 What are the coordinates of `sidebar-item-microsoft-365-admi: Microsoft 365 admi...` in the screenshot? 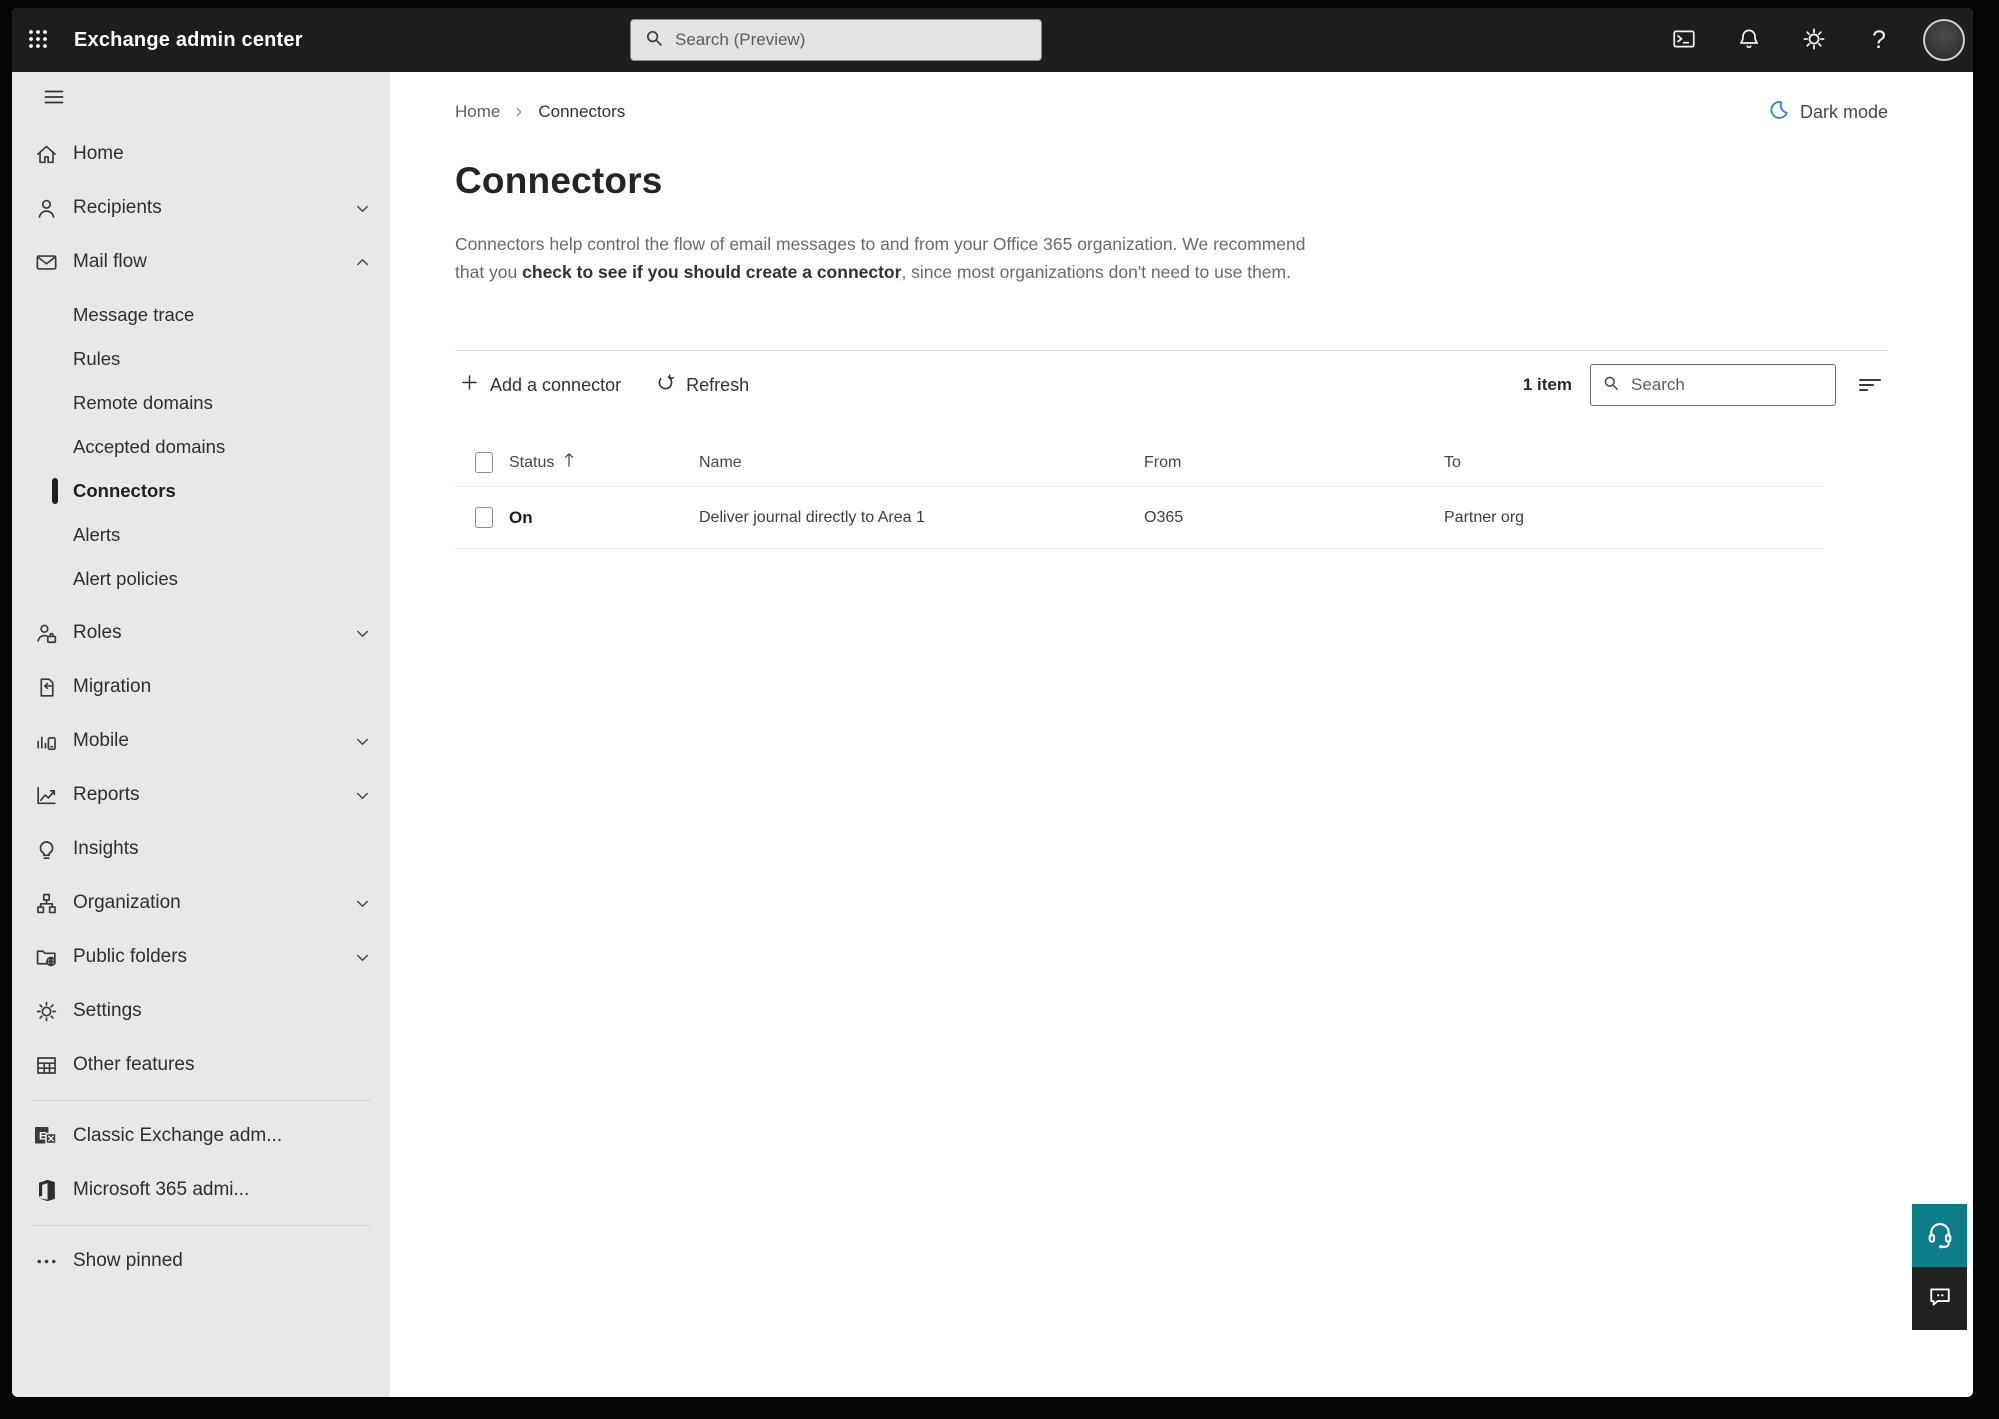 It's located at (201, 1190).